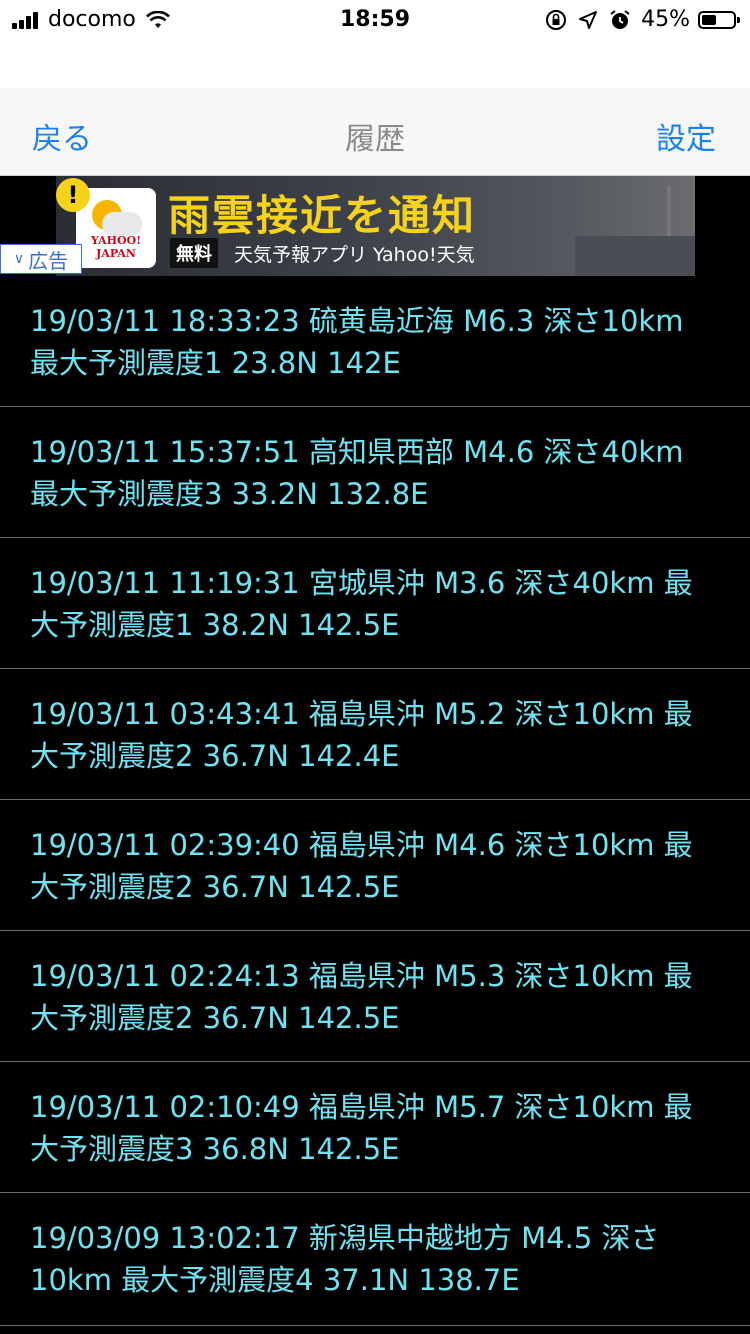 The width and height of the screenshot is (750, 1334). What do you see at coordinates (354, 255) in the screenshot?
I see `ad-subtitle: 天気予報アプリ Yahoo!天気` at bounding box center [354, 255].